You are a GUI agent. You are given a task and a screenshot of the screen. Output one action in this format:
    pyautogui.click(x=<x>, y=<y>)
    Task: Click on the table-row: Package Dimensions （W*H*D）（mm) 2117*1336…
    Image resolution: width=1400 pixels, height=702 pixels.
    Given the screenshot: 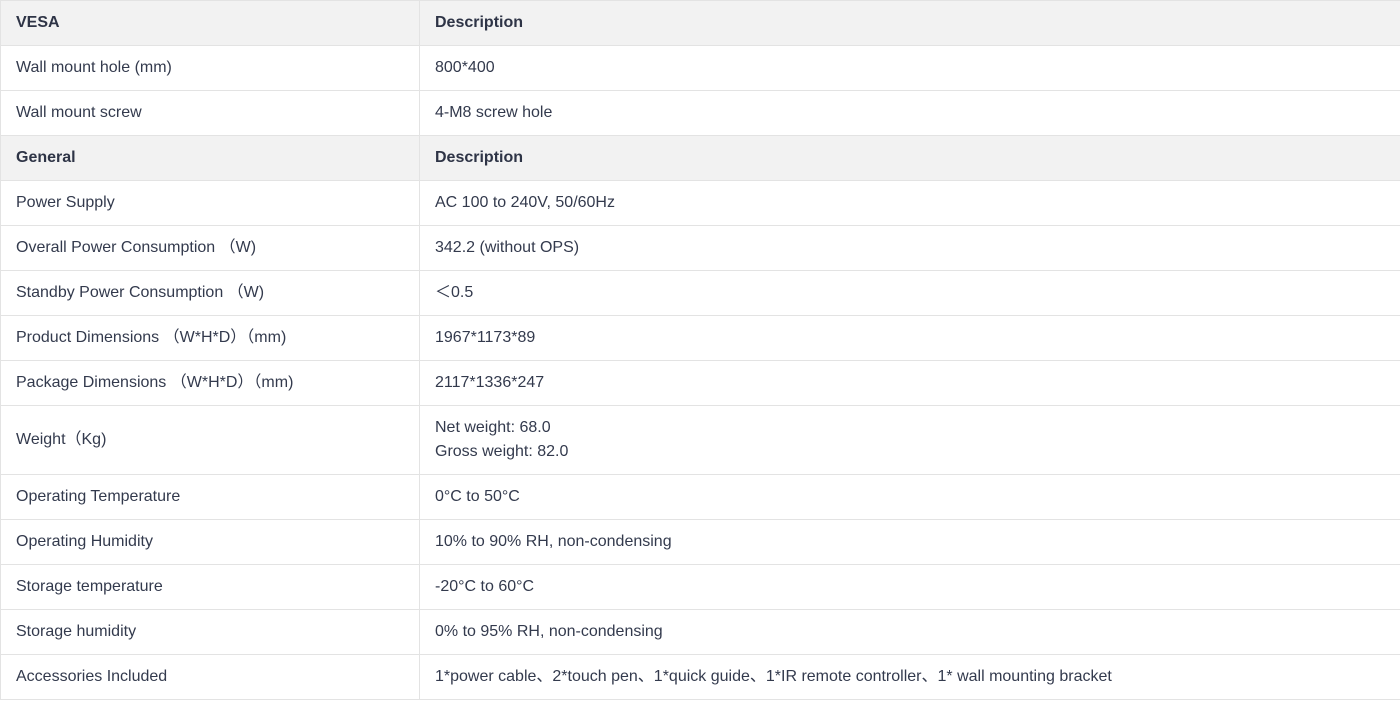 What is the action you would take?
    pyautogui.click(x=700, y=383)
    